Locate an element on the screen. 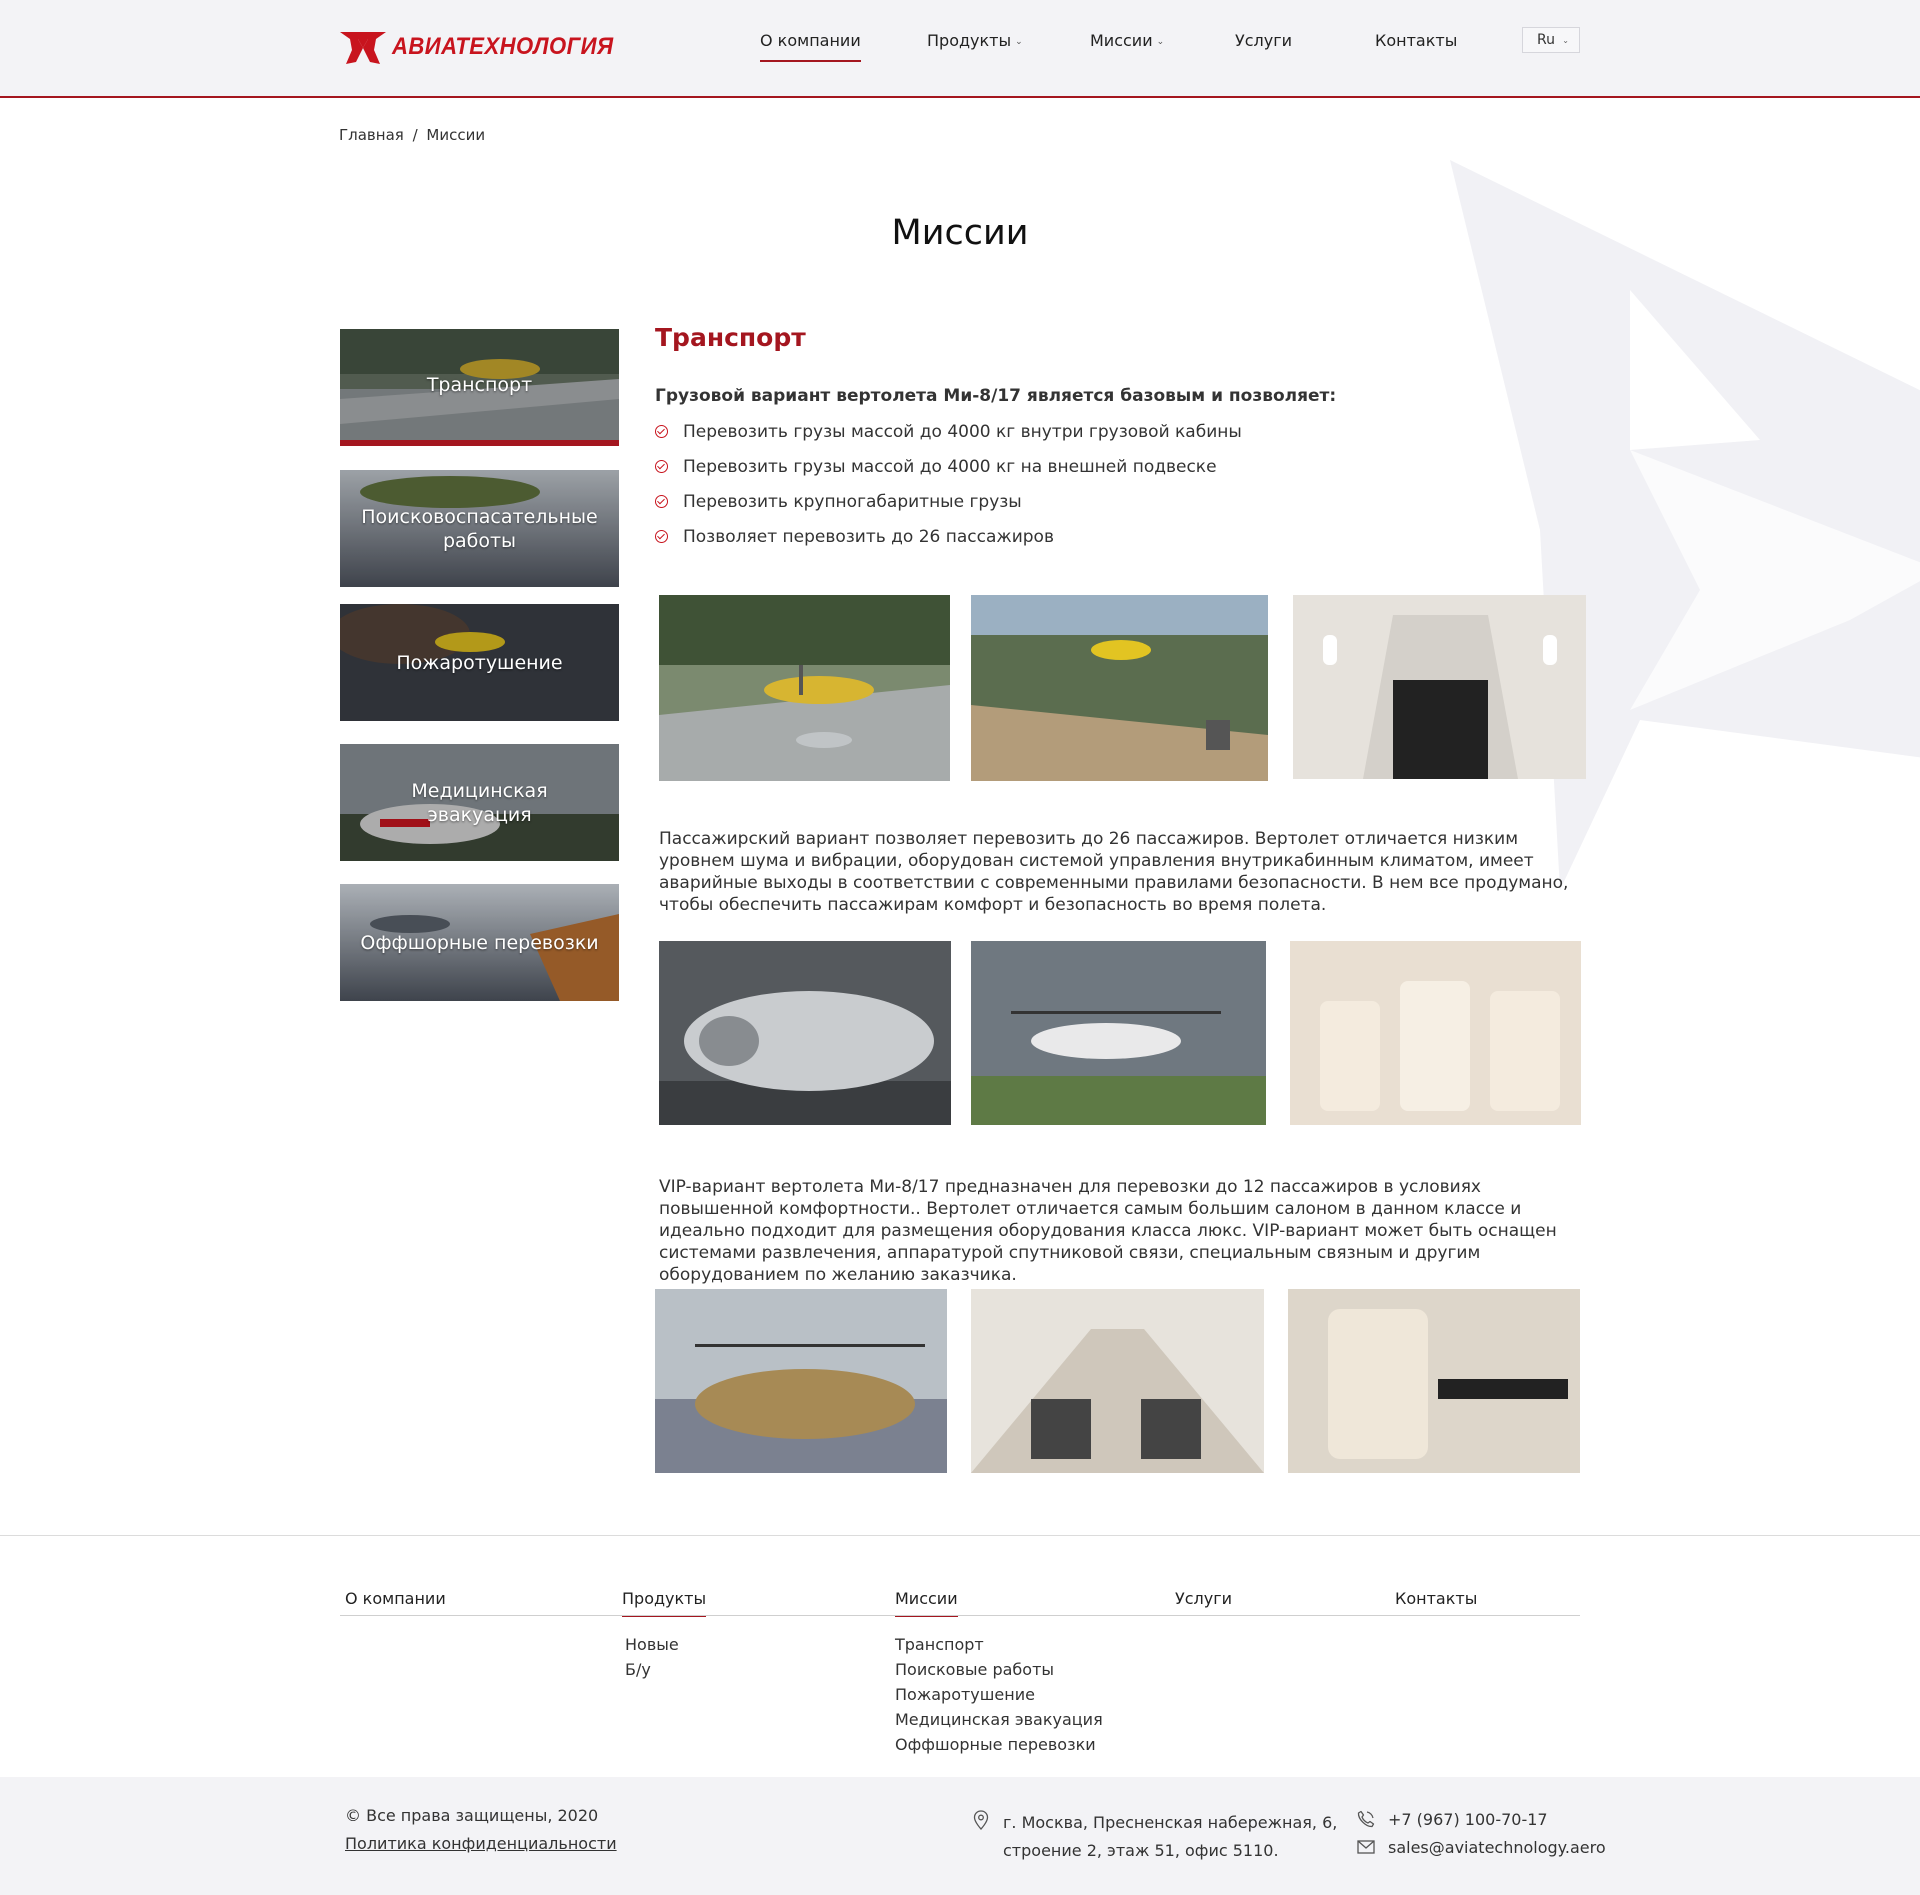 The width and height of the screenshot is (1920, 1895). nav-contacts-label: Контакты is located at coordinates (1416, 40).